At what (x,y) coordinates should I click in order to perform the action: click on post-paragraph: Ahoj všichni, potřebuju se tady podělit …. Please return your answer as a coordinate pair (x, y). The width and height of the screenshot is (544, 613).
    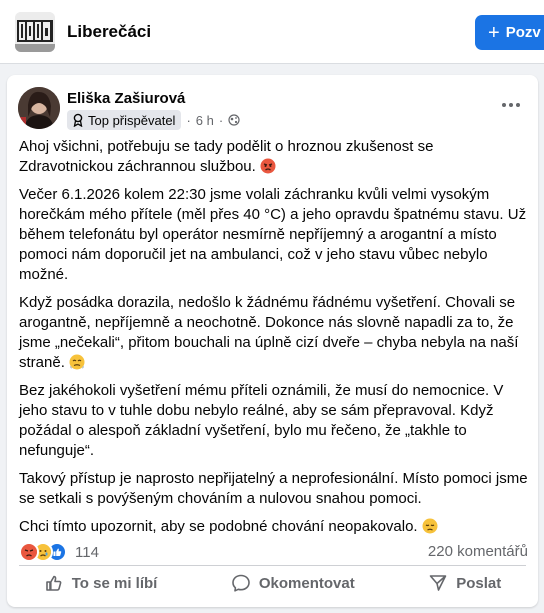
    Looking at the image, I should click on (226, 156).